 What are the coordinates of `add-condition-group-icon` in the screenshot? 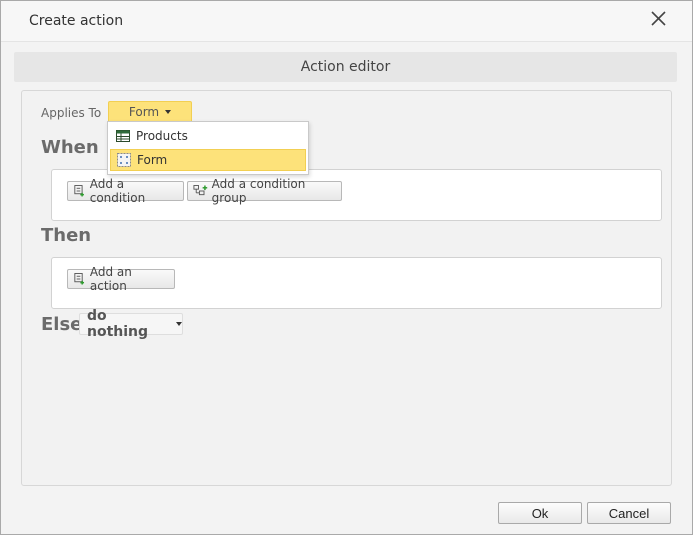 It's located at (200, 190).